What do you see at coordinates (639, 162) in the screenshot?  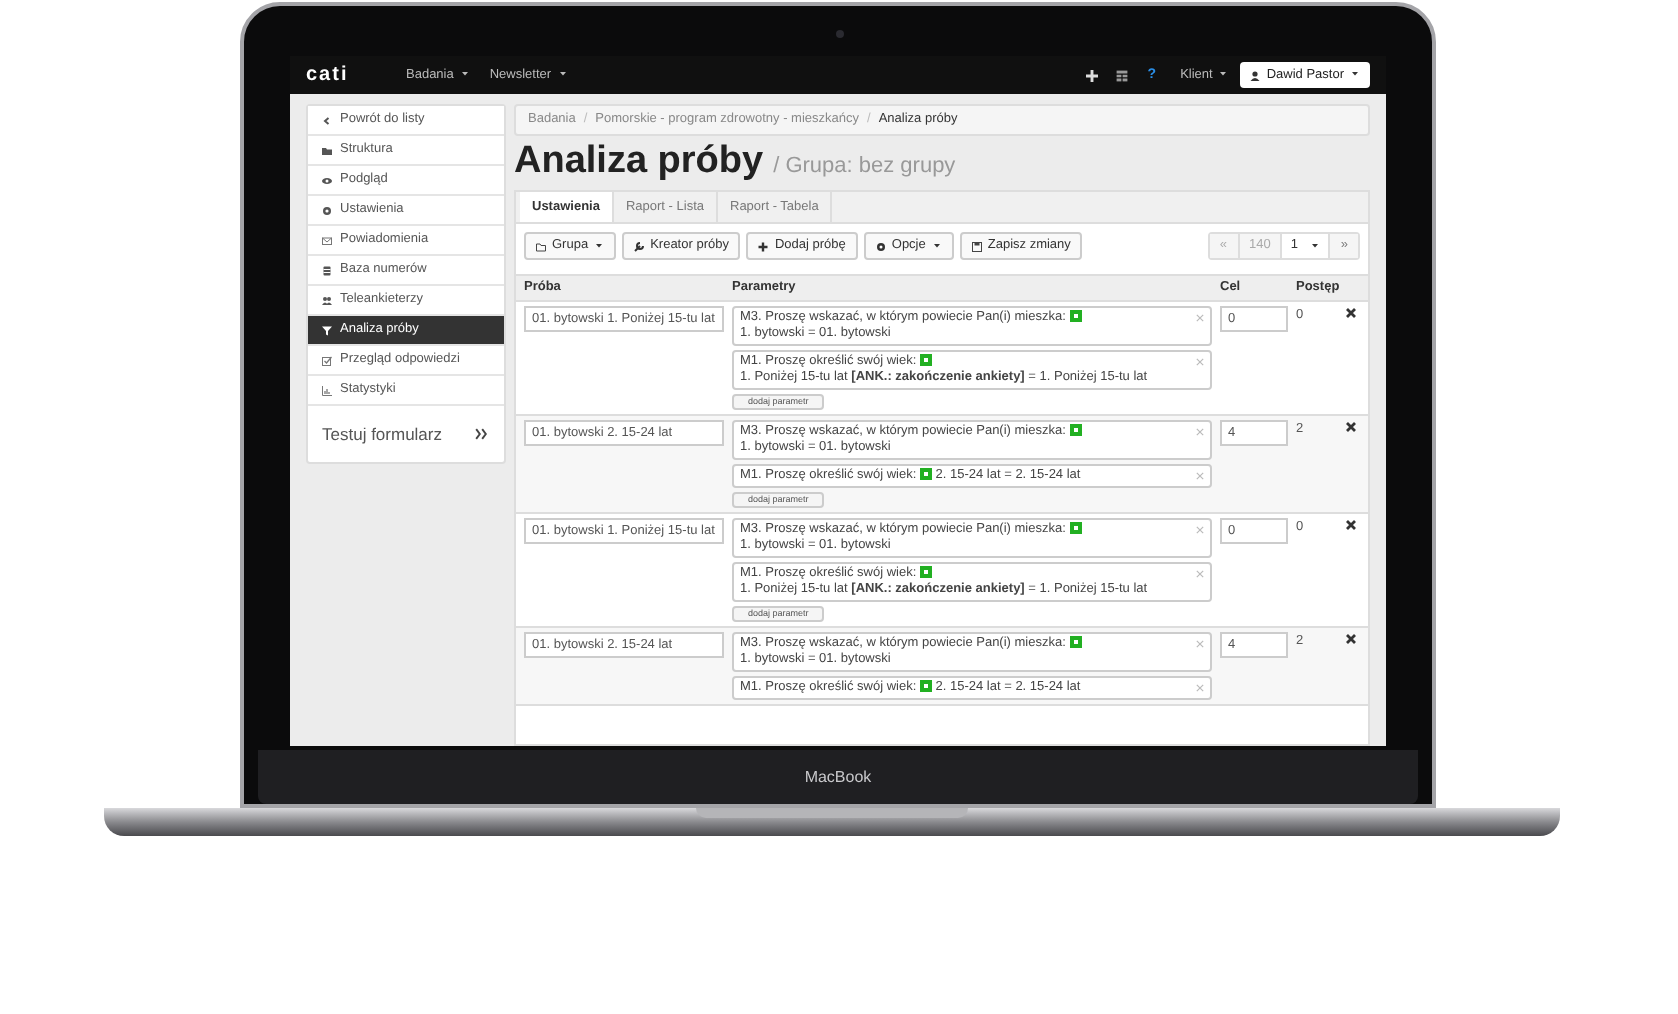 I see `page-title: Analiza próby` at bounding box center [639, 162].